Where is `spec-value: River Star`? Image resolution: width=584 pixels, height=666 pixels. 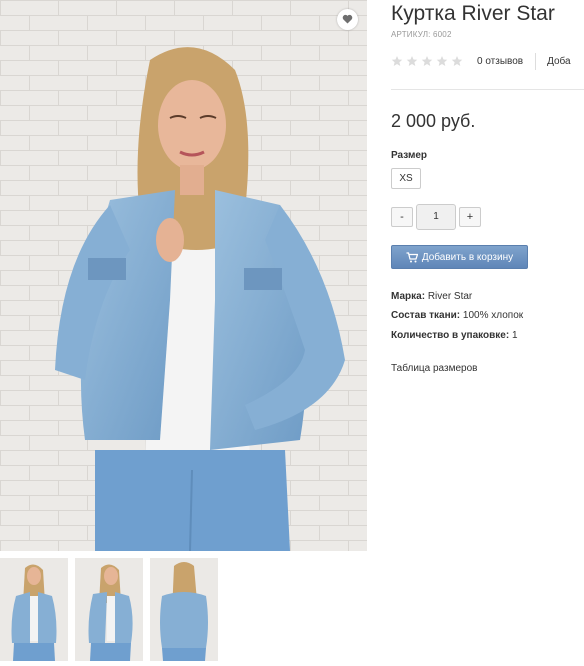
spec-value: River Star is located at coordinates (450, 296).